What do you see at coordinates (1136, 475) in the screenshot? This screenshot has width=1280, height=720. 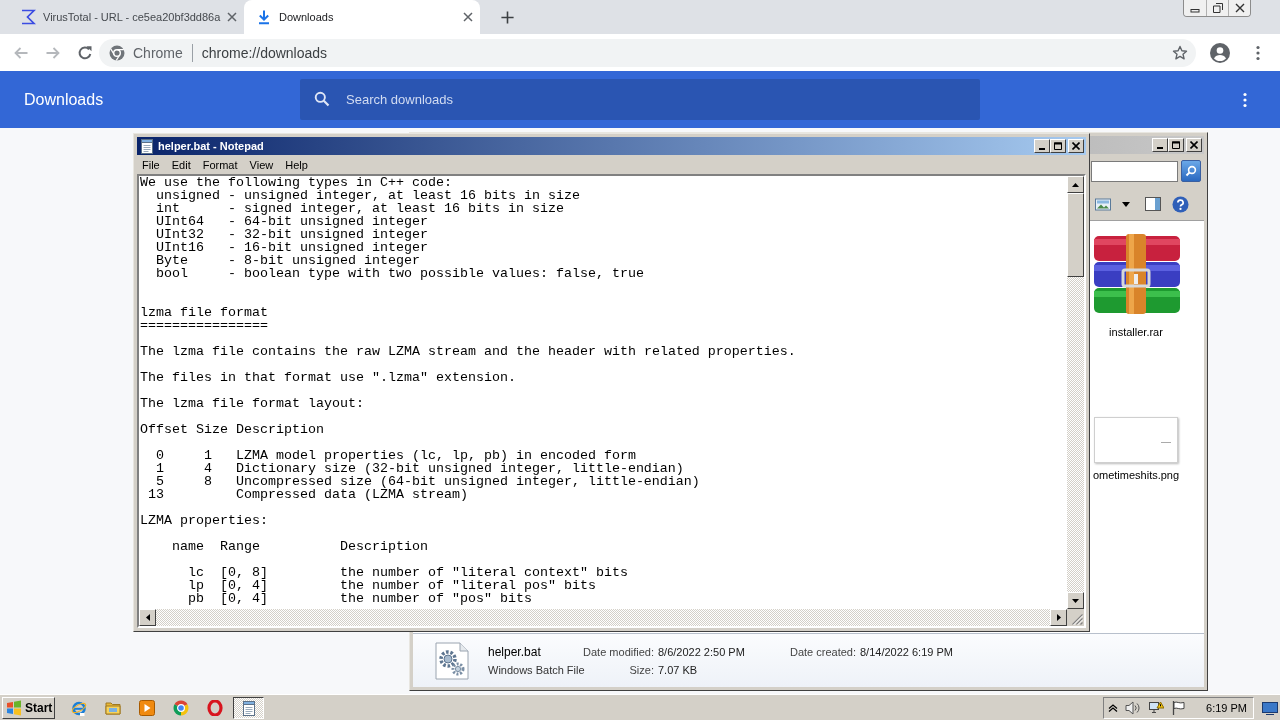 I see `file-name: ometimeshits.png` at bounding box center [1136, 475].